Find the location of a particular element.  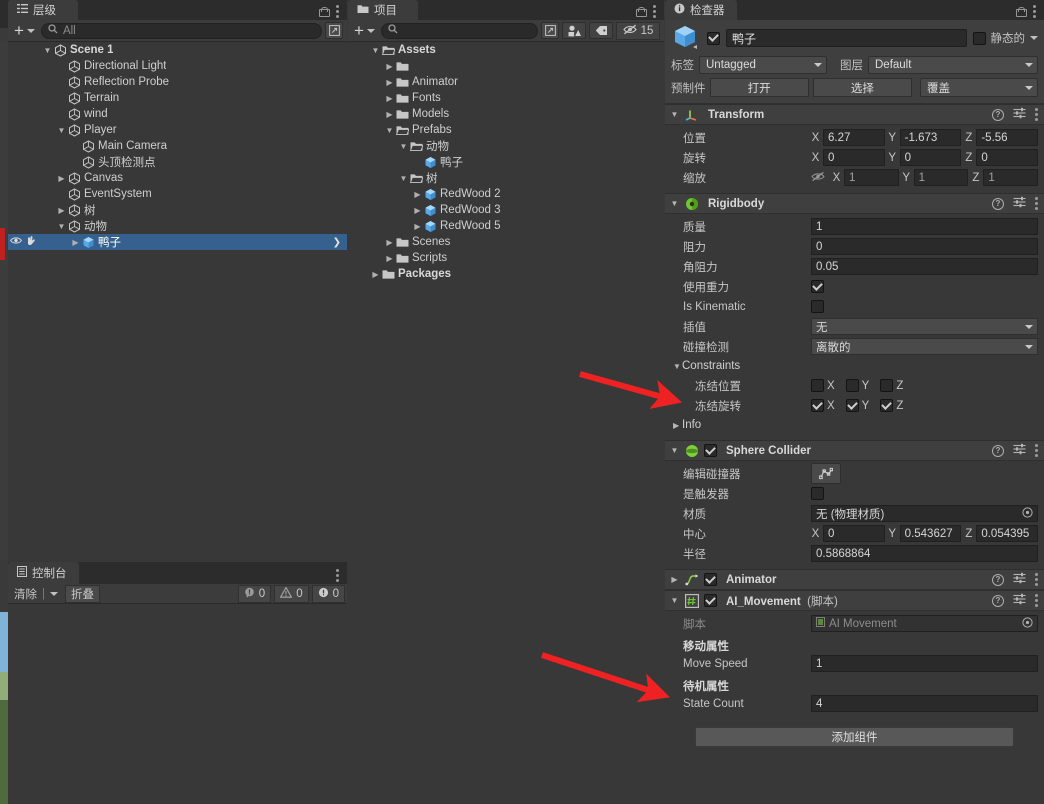

constraints-foldout: ▼ Constraints is located at coordinates (854, 366).